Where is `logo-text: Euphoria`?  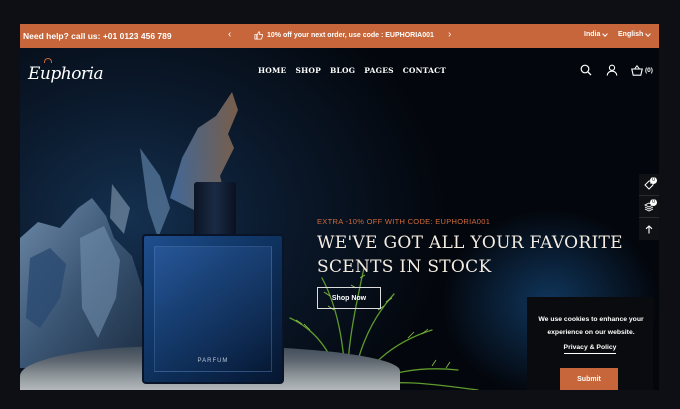 logo-text: Euphoria is located at coordinates (66, 74).